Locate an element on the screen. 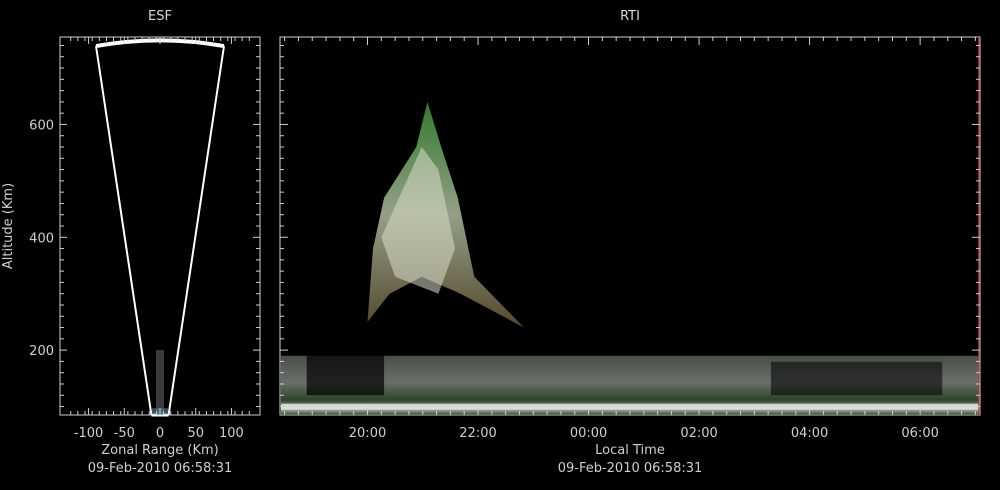 This screenshot has width=1000, height=490. esf-ytick-label: 600 is located at coordinates (41, 125).